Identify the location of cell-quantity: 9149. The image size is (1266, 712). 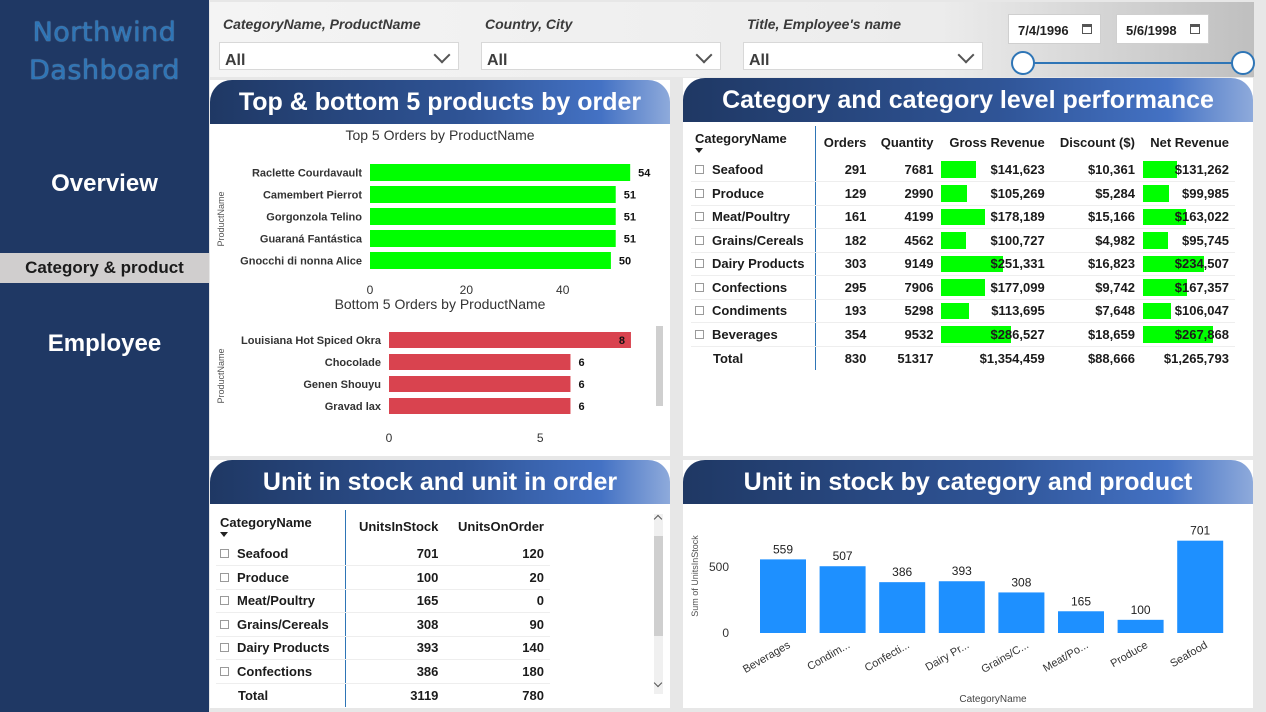
(906, 264).